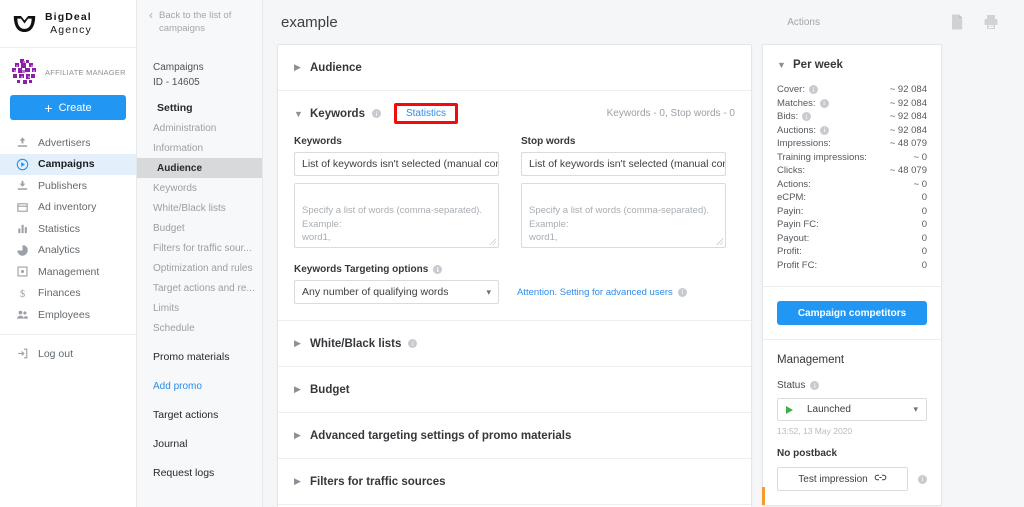  I want to click on stat-row: eCPM: 0, so click(852, 198).